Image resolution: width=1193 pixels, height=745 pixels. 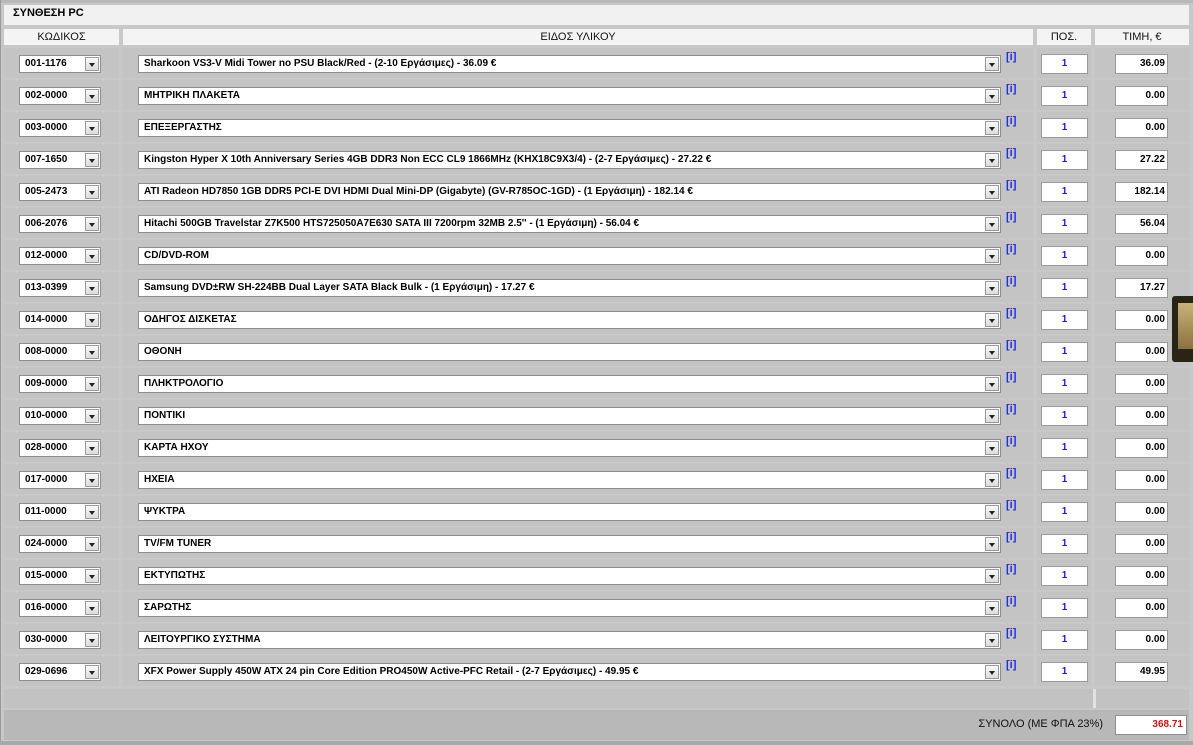 What do you see at coordinates (60, 224) in the screenshot?
I see `code-select: 006-2076` at bounding box center [60, 224].